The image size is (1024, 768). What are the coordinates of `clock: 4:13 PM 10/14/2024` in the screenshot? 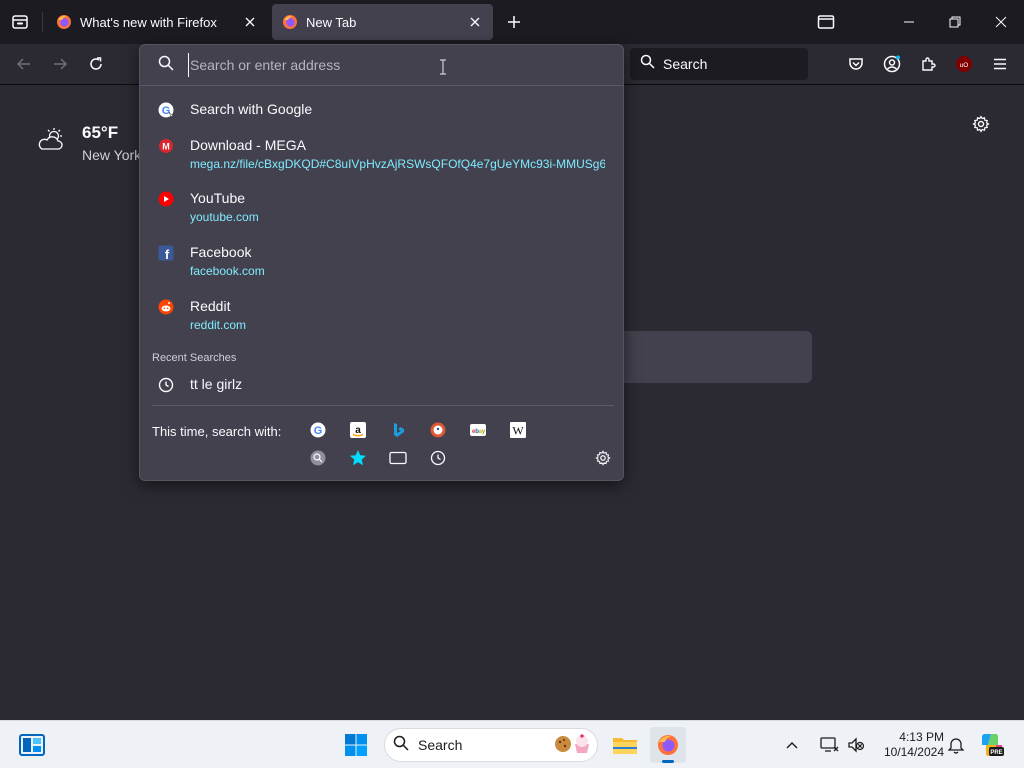 It's located at (907, 745).